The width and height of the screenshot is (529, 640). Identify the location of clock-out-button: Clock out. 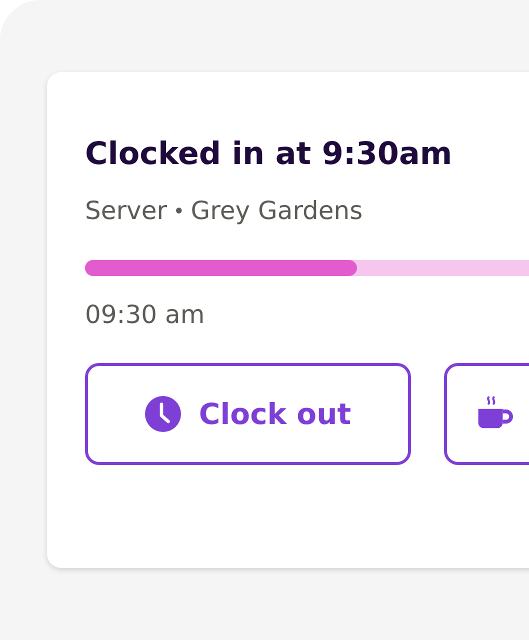
(248, 414).